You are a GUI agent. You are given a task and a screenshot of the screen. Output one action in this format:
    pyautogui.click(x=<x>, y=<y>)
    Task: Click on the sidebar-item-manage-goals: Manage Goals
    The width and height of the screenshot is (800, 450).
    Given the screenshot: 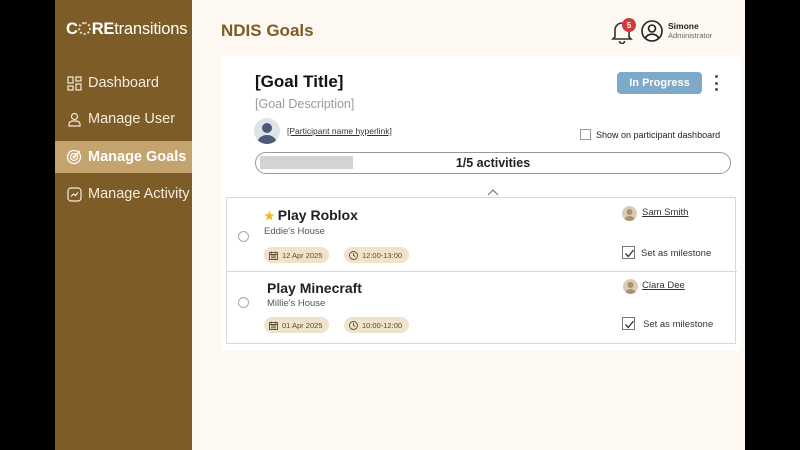 What is the action you would take?
    pyautogui.click(x=123, y=157)
    